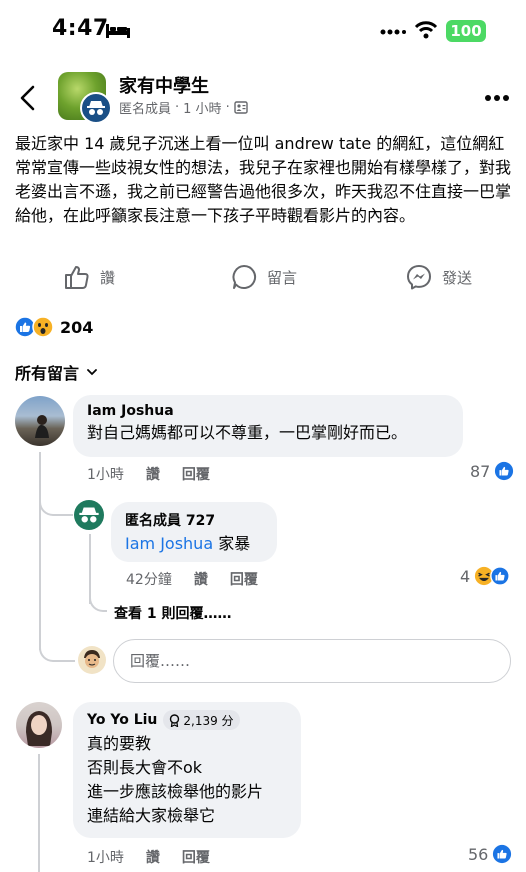  I want to click on comment-text: 對自己媽媽都可以不尊重，一巴掌剛好而已。, so click(247, 432).